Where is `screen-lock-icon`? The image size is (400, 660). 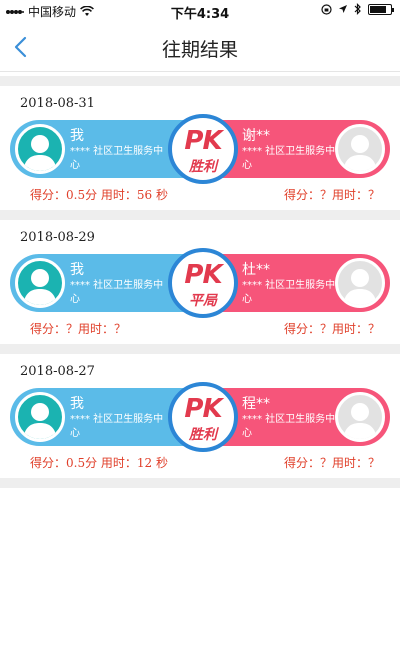
screen-lock-icon is located at coordinates (326, 9).